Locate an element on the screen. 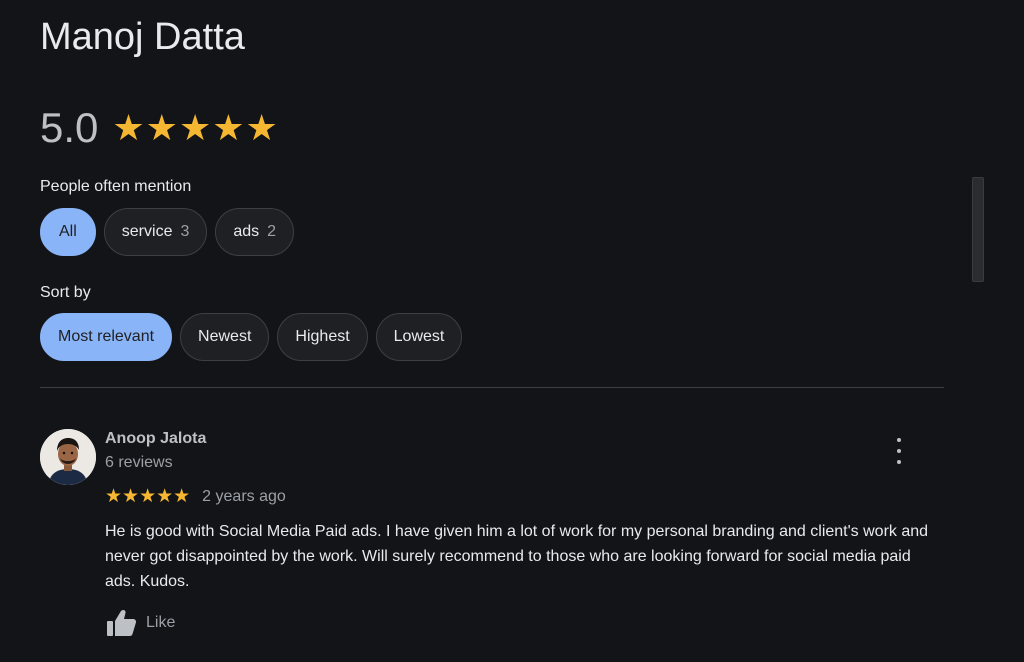 The height and width of the screenshot is (662, 1024). avatar-photo is located at coordinates (68, 457).